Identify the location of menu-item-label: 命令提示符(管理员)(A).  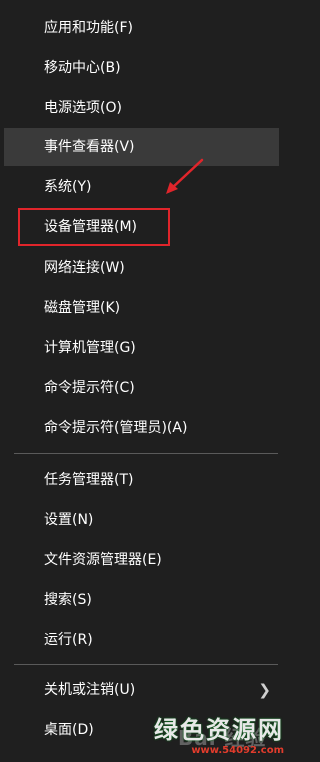
(116, 428).